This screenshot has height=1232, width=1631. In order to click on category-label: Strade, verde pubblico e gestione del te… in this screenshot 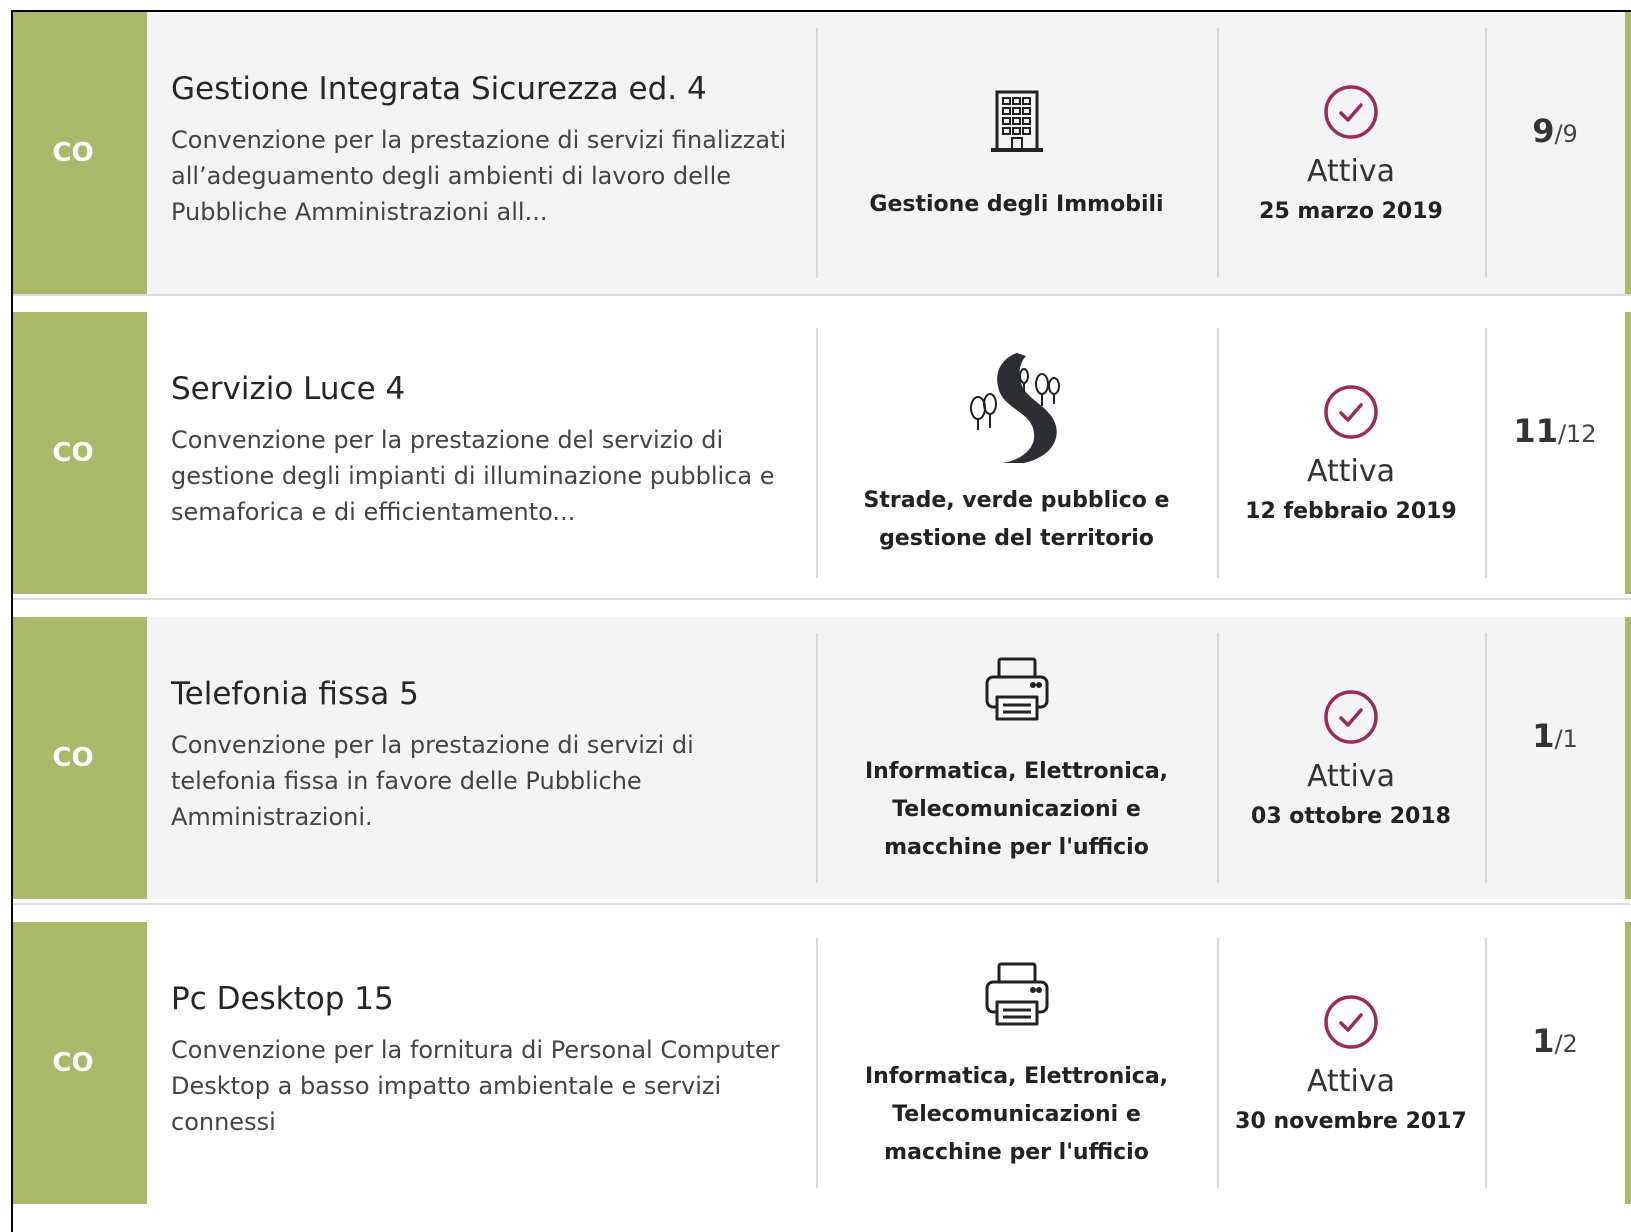, I will do `click(1016, 519)`.